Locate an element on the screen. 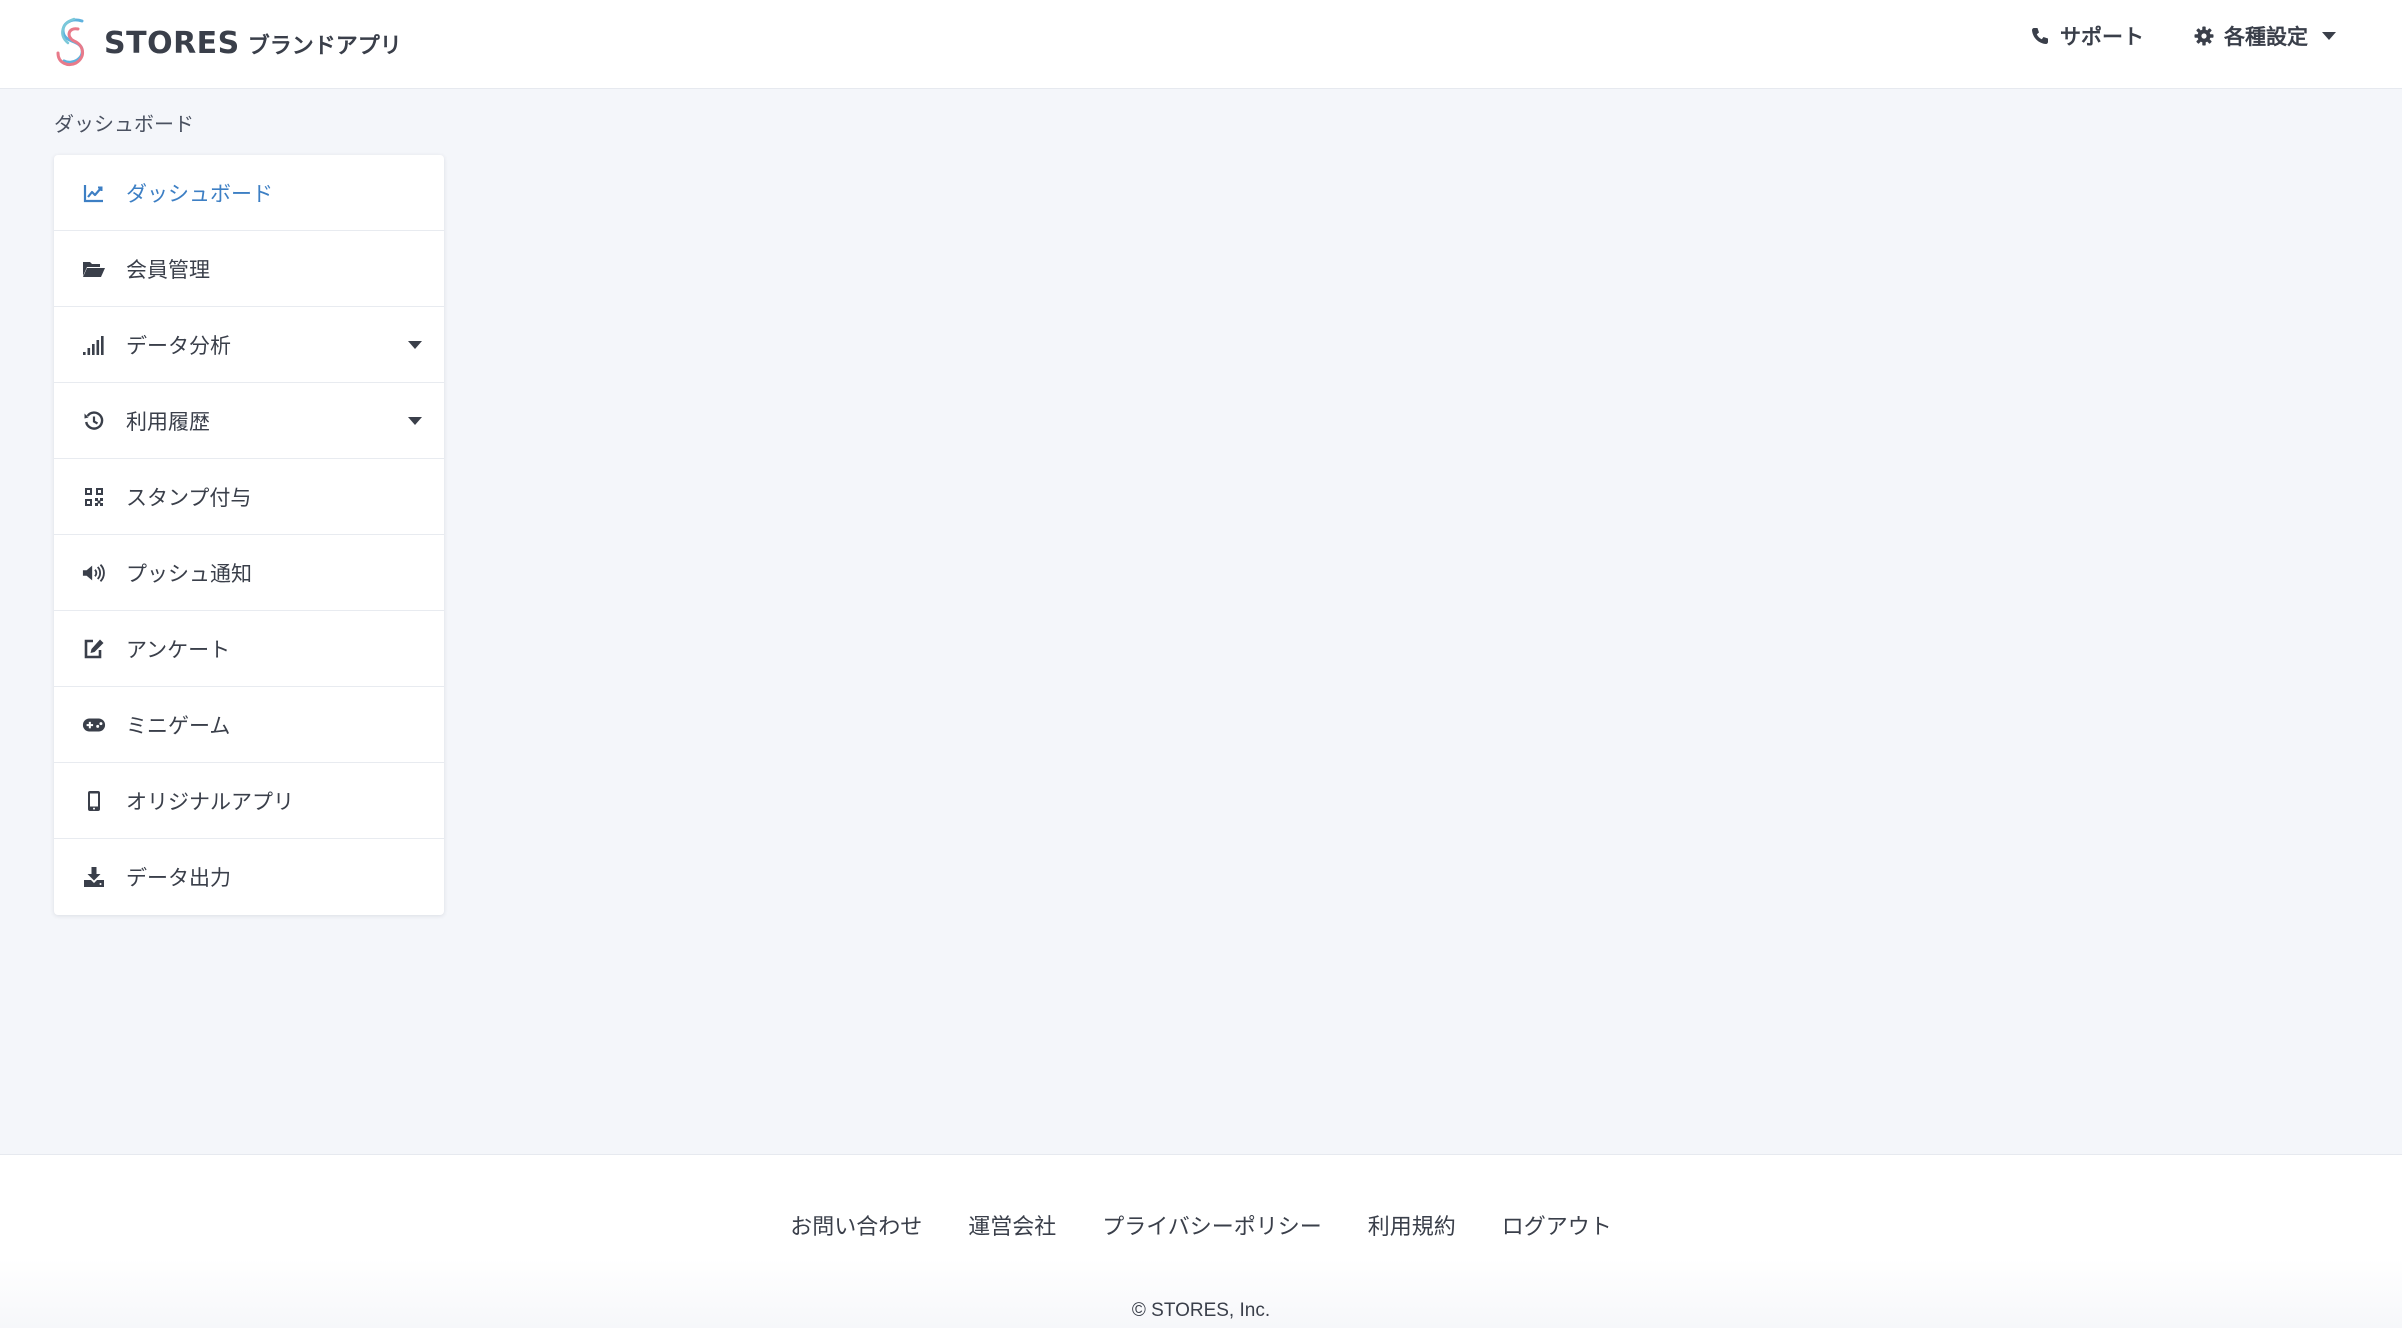 The width and height of the screenshot is (2402, 1328). sidebar-item-original-app: オリジナルアプリ is located at coordinates (249, 801).